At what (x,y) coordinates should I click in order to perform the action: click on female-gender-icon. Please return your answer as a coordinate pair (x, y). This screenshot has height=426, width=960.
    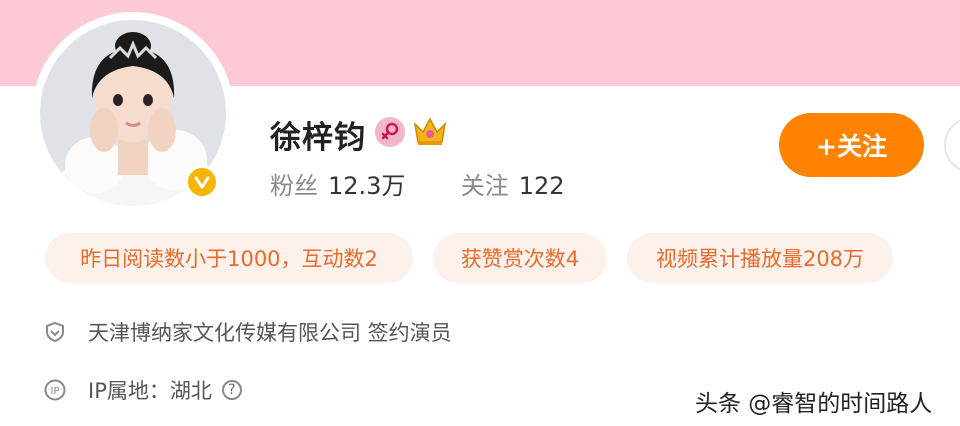
    Looking at the image, I should click on (390, 132).